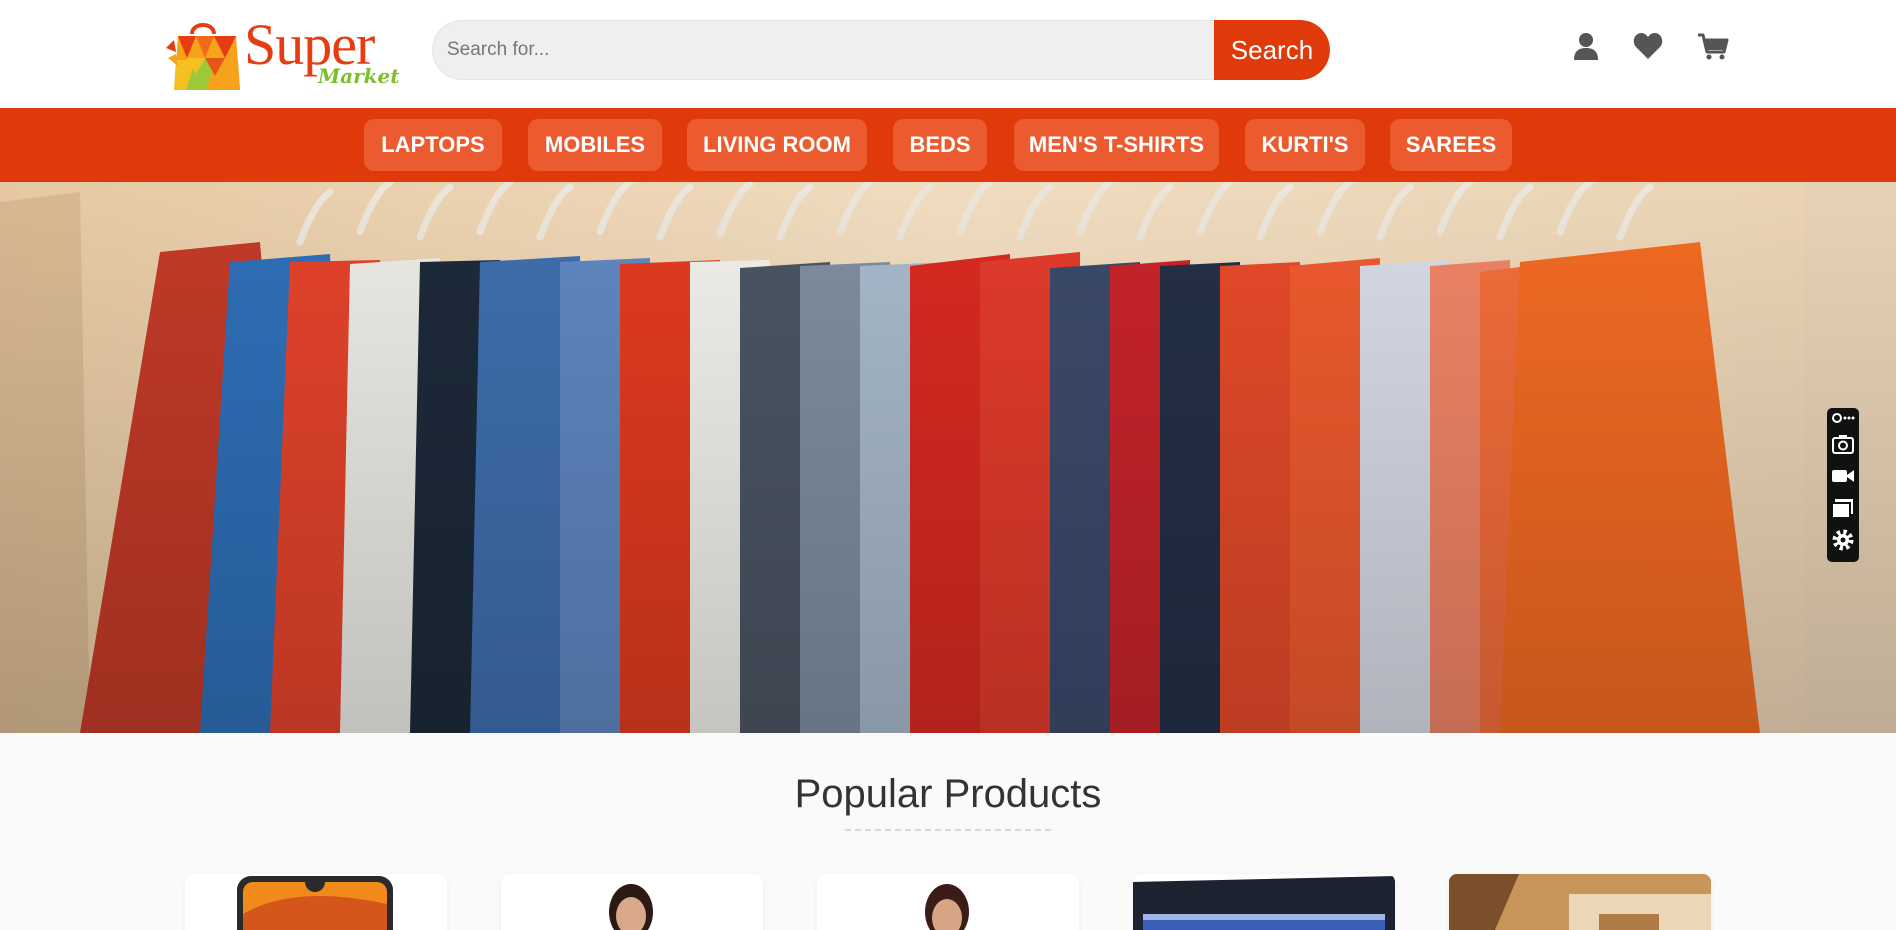 This screenshot has height=930, width=1896. Describe the element at coordinates (631, 907) in the screenshot. I see `product-thumbnail-woman-model` at that location.